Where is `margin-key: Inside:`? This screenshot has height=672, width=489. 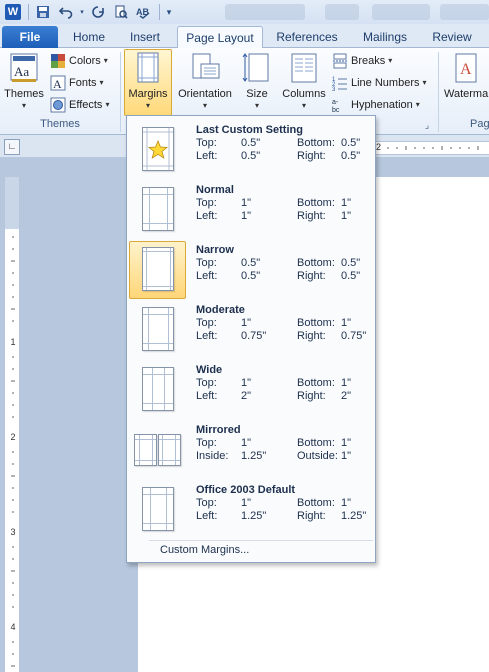 margin-key: Inside: is located at coordinates (212, 456).